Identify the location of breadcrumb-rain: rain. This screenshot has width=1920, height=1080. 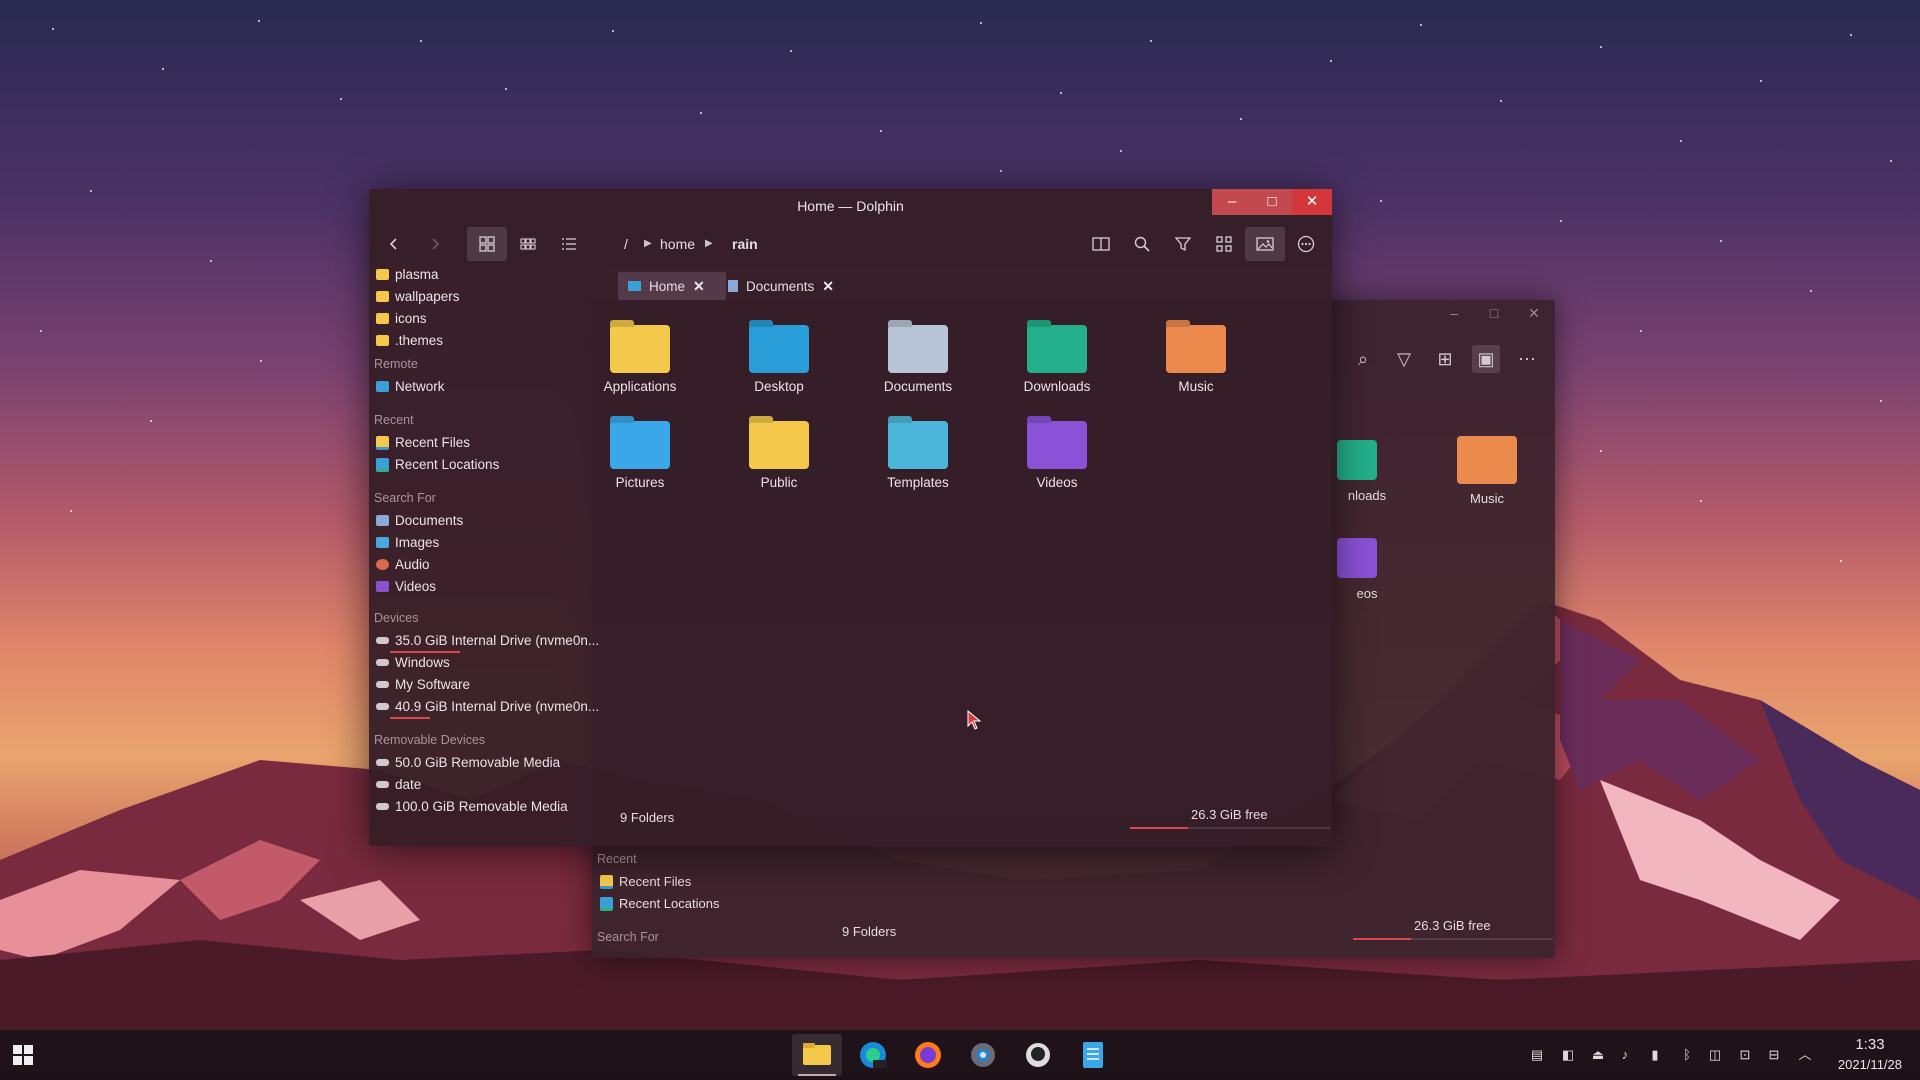
(745, 244).